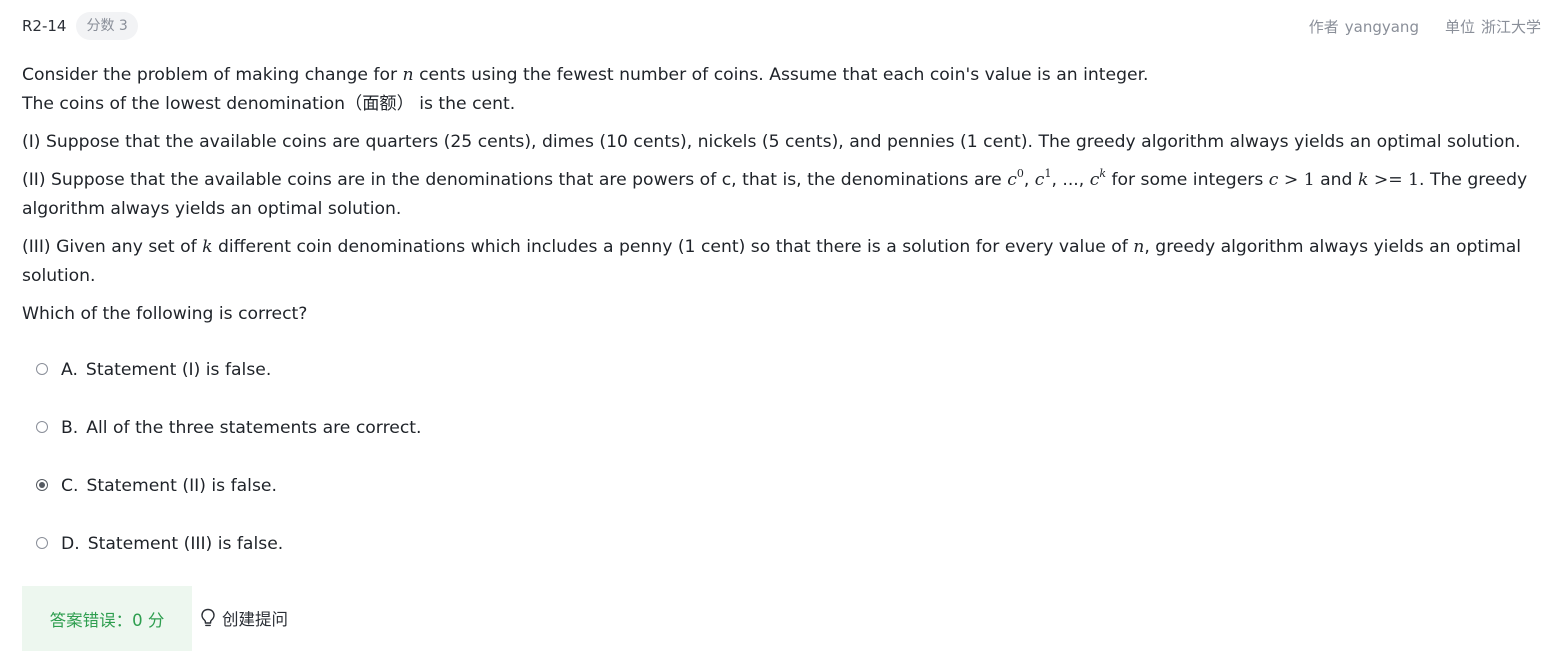 This screenshot has height=657, width=1556. Describe the element at coordinates (70, 486) in the screenshot. I see `option-letter: C.` at that location.